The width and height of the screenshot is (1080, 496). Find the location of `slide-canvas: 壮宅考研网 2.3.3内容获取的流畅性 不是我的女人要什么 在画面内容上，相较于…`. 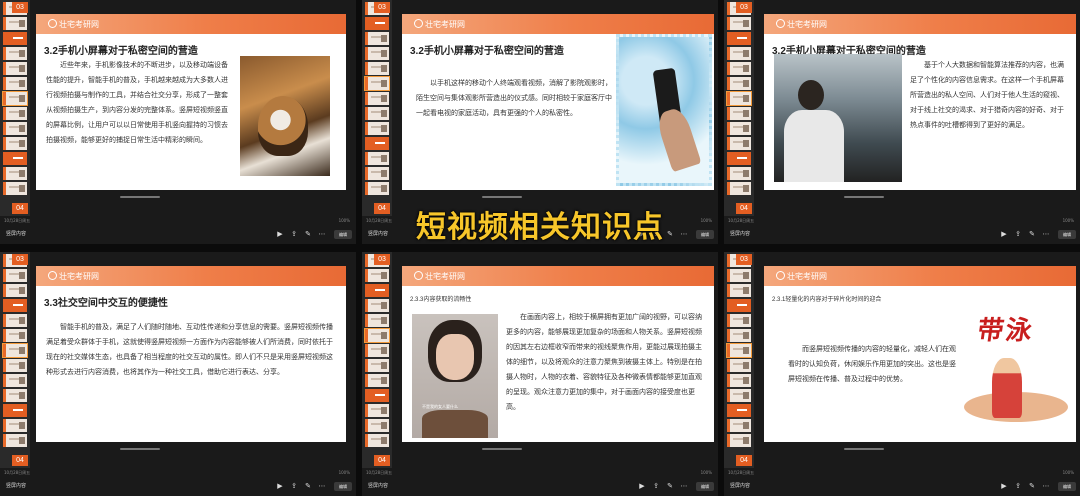

slide-canvas: 壮宅考研网 2.3.3内容获取的流畅性 不是我的女人要什么 在画面内容上，相较于… is located at coordinates (558, 354).